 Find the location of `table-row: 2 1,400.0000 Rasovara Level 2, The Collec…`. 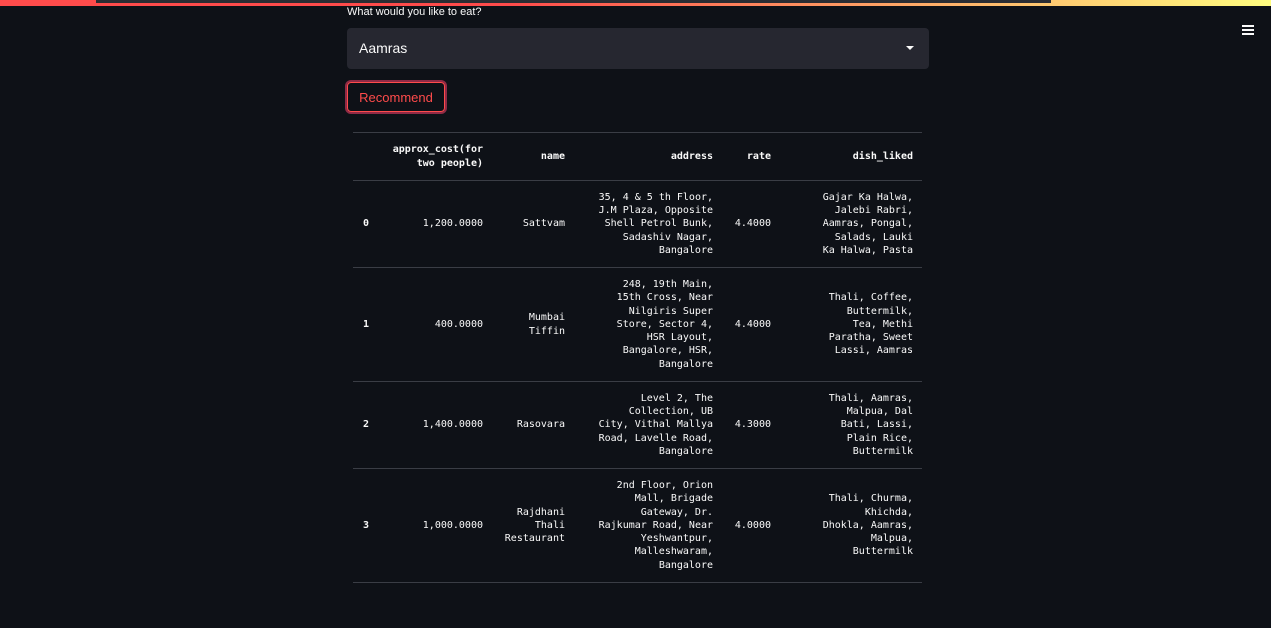

table-row: 2 1,400.0000 Rasovara Level 2, The Collec… is located at coordinates (637, 425).